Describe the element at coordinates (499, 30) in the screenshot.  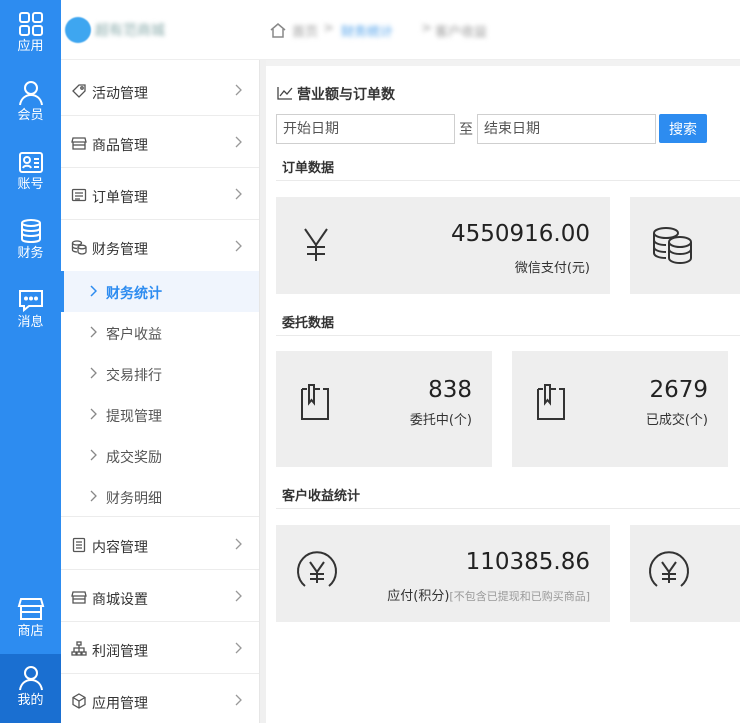
I see `top-header: 首页 > 财务统计 > 客户收益` at that location.